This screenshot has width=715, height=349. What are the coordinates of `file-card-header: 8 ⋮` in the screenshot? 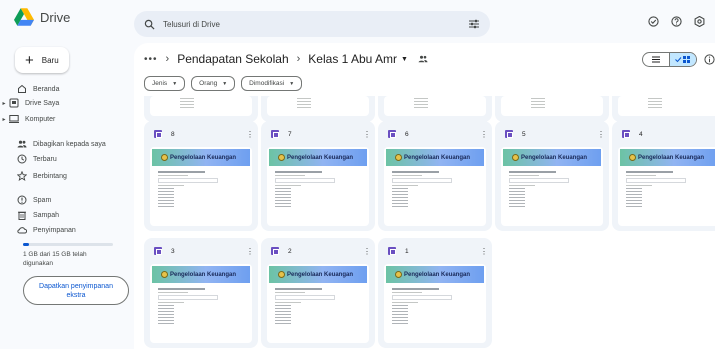 It's located at (204, 134).